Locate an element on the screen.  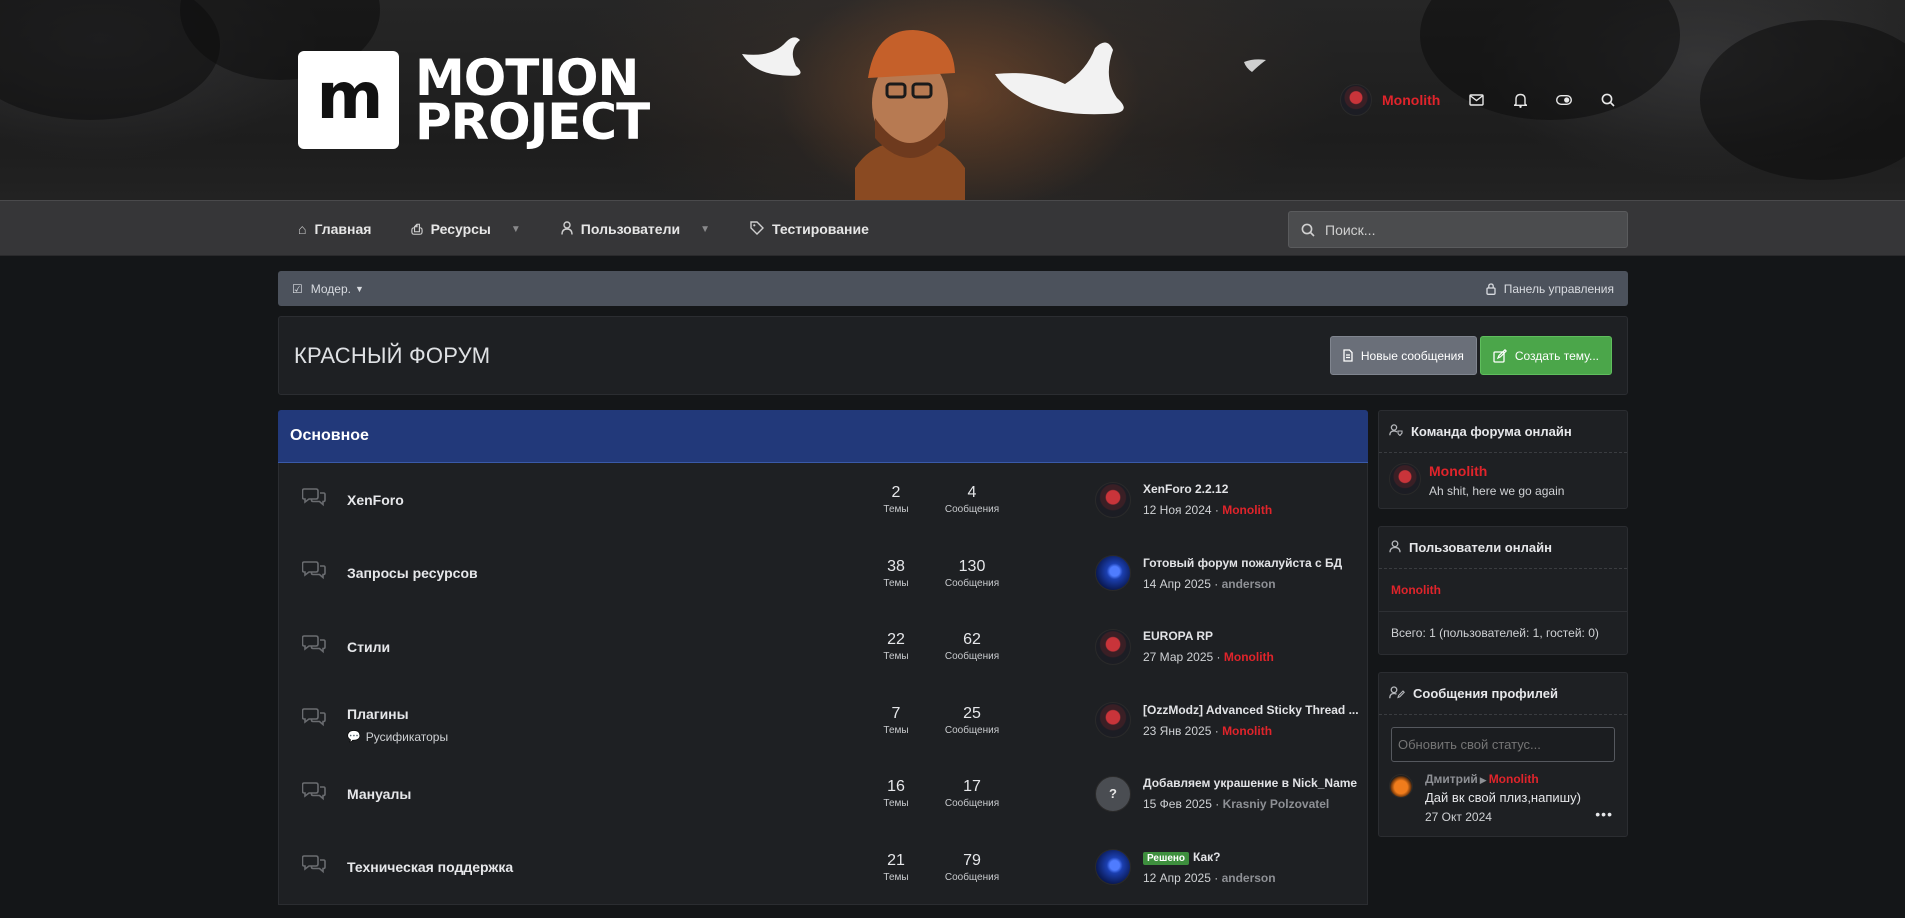
new-posts-button: Новые сообщения is located at coordinates (1403, 355).